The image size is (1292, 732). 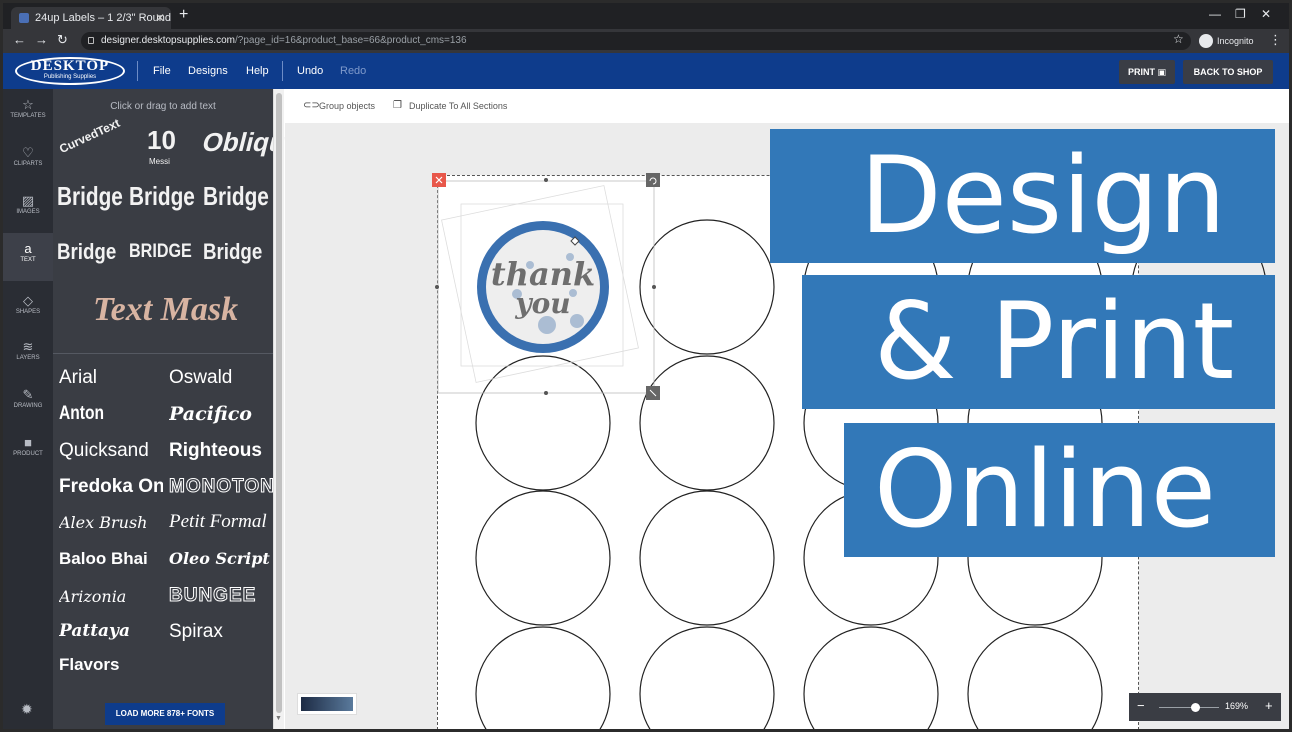 I want to click on zoom-slider-knob, so click(x=1195, y=707).